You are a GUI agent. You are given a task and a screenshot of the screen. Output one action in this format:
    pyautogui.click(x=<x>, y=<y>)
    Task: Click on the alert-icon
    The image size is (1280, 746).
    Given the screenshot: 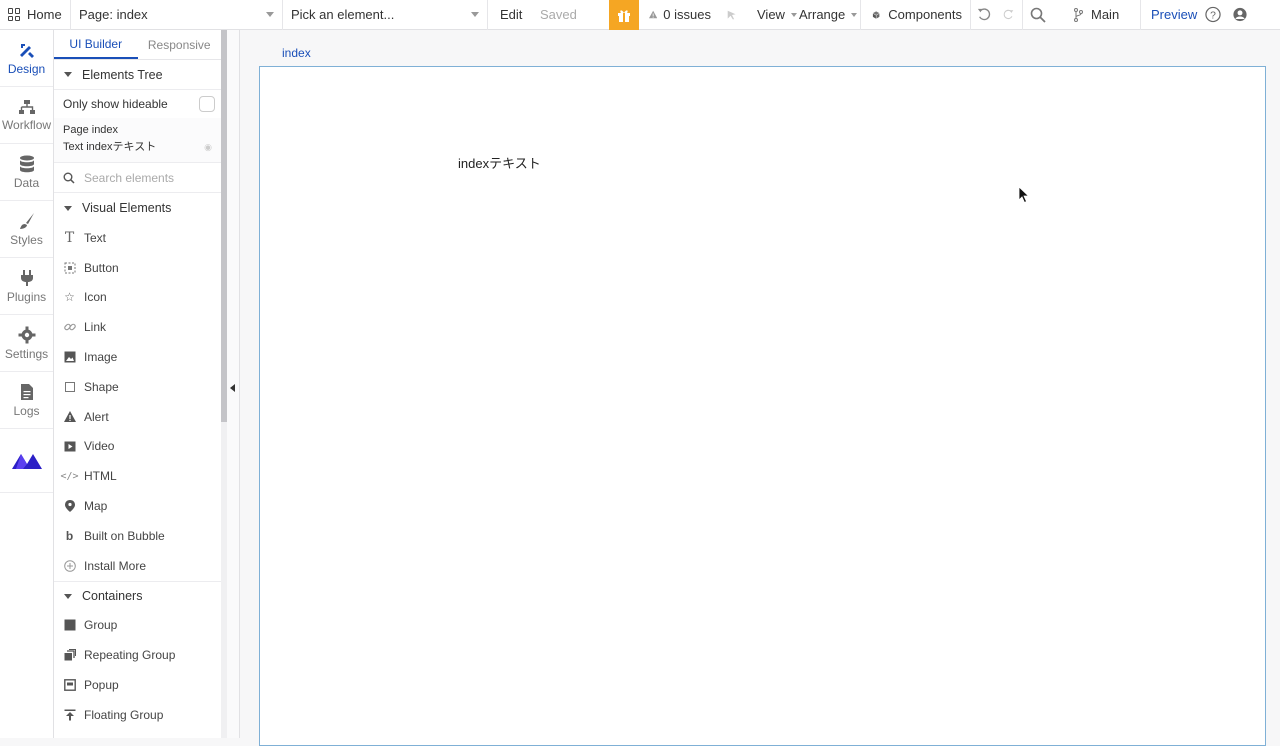 What is the action you would take?
    pyautogui.click(x=69, y=416)
    